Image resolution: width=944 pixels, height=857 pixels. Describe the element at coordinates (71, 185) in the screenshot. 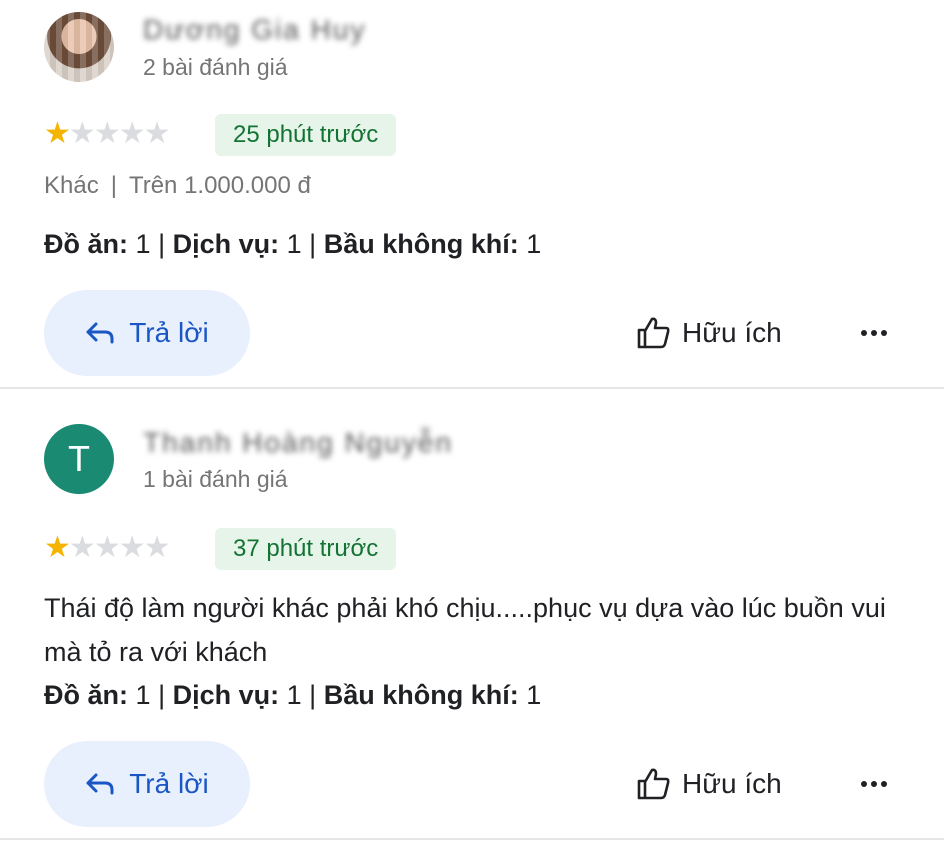

I see `review-category: Khác` at that location.